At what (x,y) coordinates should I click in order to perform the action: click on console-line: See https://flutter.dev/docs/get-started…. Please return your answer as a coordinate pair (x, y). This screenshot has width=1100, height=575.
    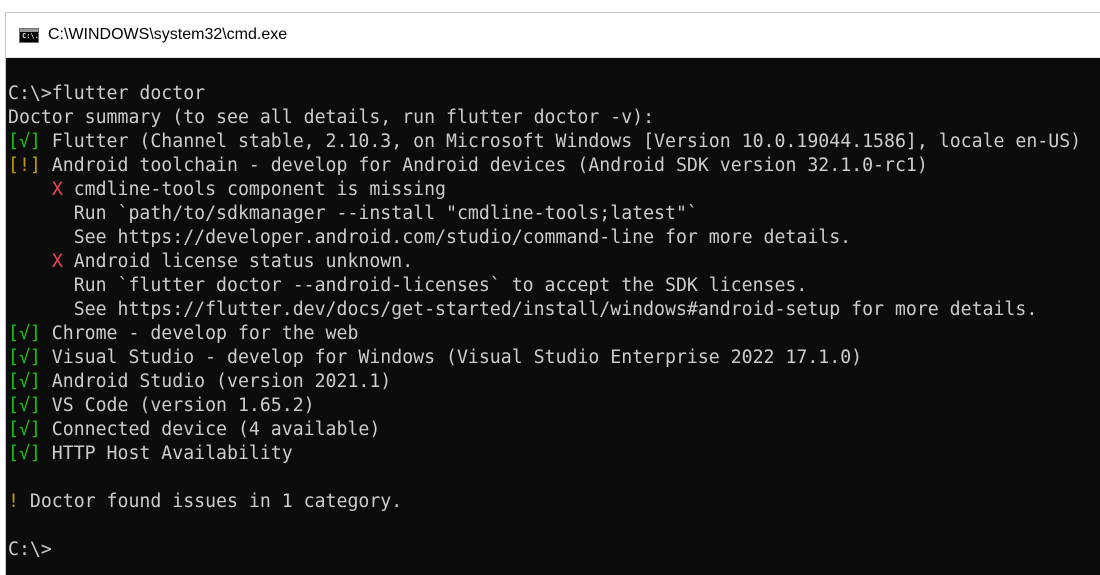
    Looking at the image, I should click on (554, 310).